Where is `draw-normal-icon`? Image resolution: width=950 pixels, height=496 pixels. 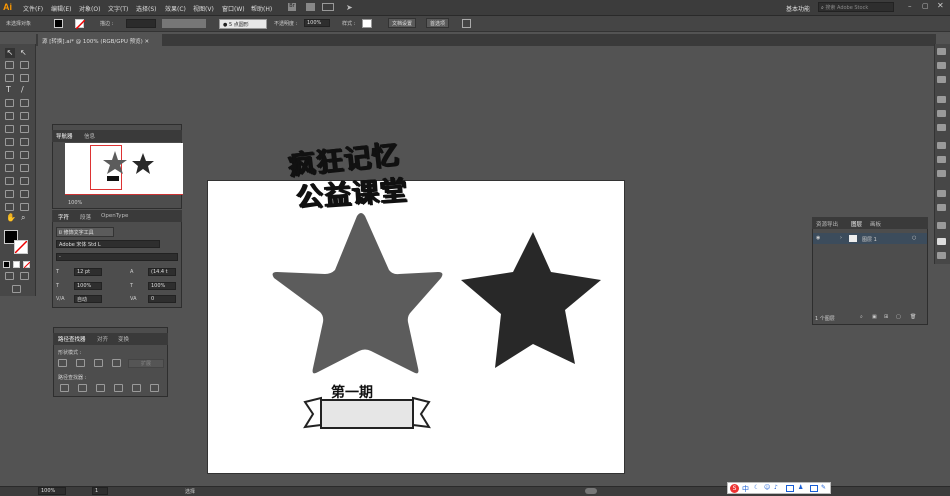
draw-normal-icon is located at coordinates (9, 276).